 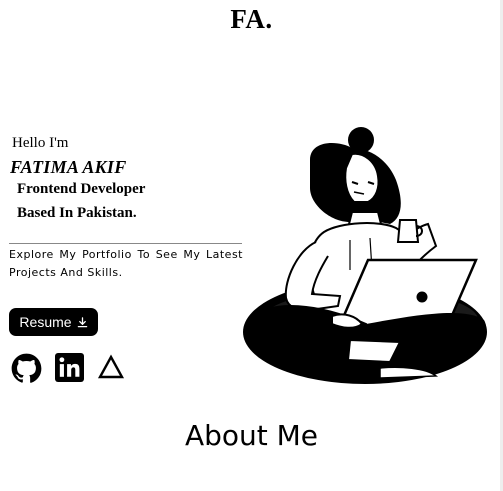 What do you see at coordinates (26, 368) in the screenshot?
I see `github-icon` at bounding box center [26, 368].